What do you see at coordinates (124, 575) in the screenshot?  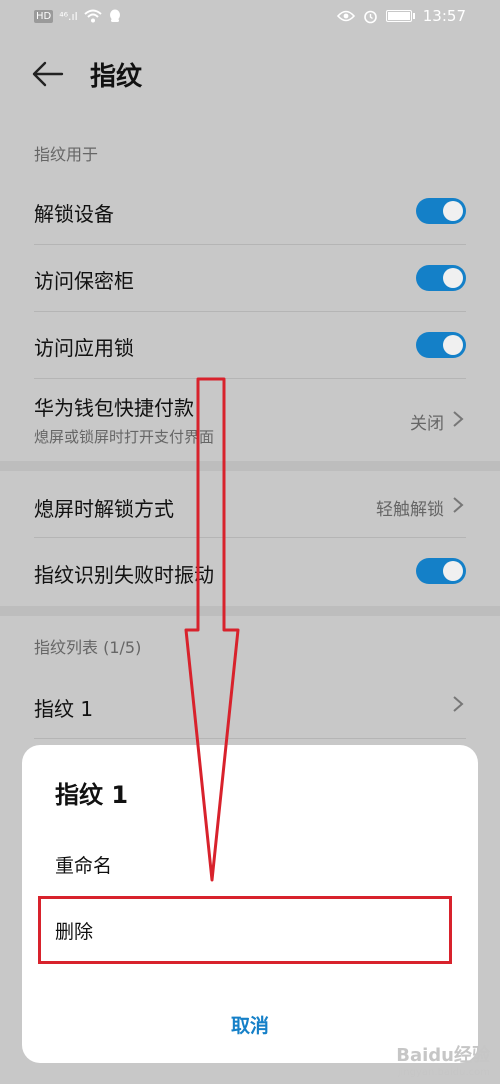 I see `row-title: 指纹识别失败时振动` at bounding box center [124, 575].